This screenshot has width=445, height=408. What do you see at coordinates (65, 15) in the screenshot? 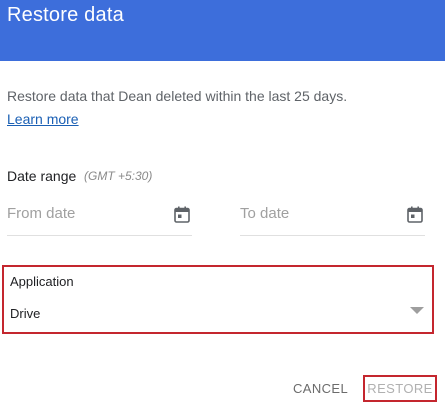
I see `dialog-title: Restore data` at bounding box center [65, 15].